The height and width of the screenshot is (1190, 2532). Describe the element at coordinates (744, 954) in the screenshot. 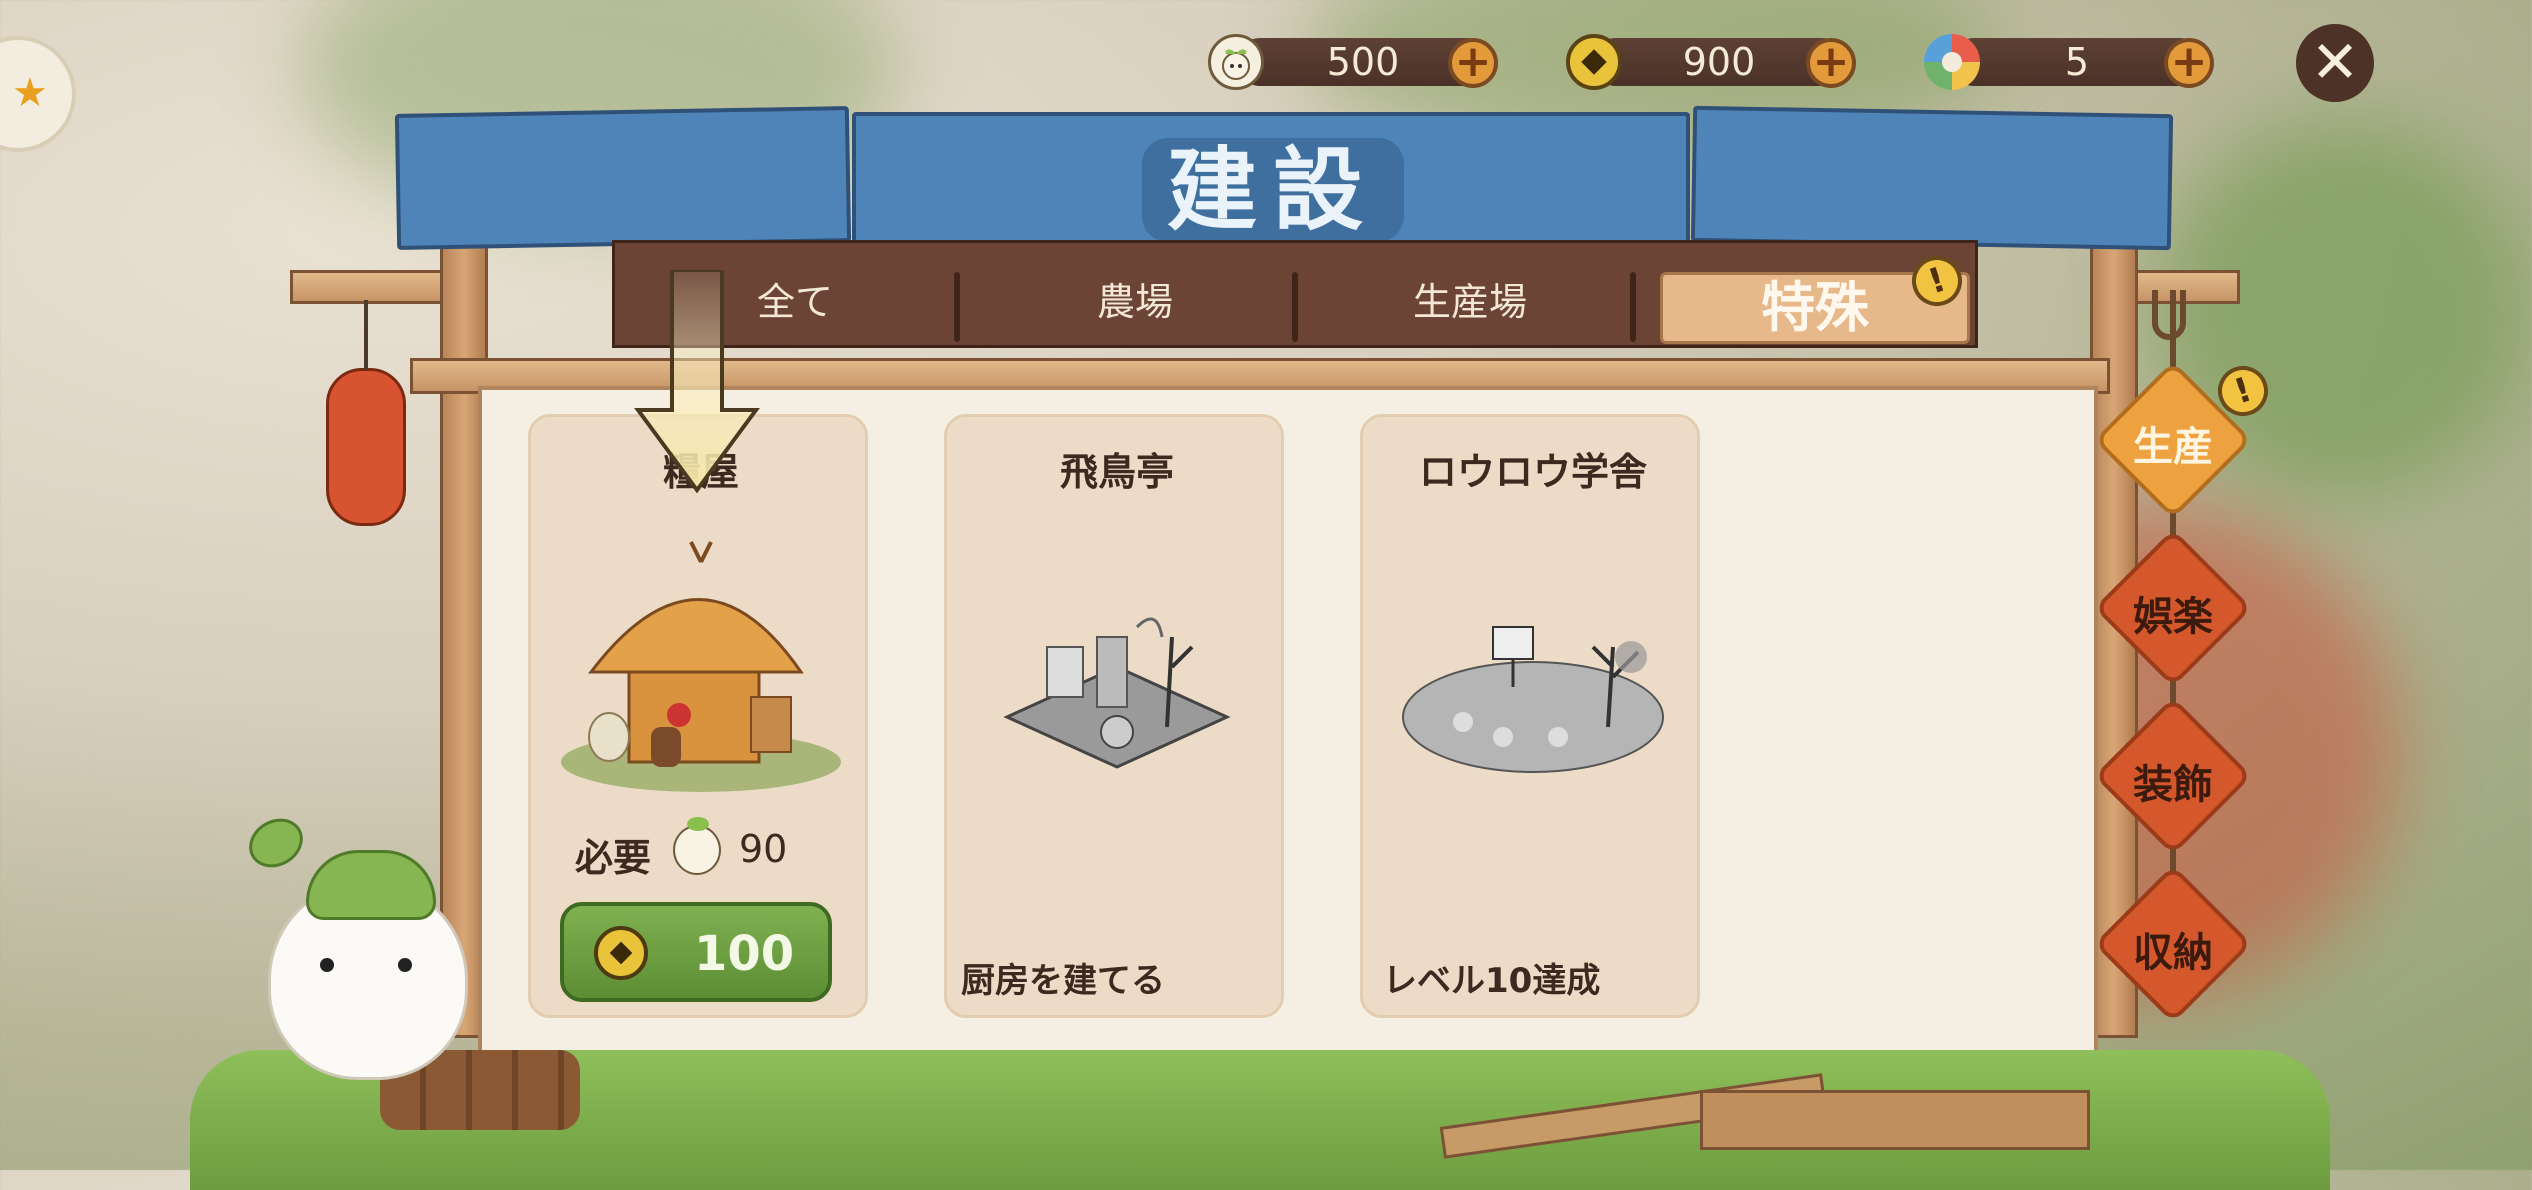

I see `build-price: 100` at that location.